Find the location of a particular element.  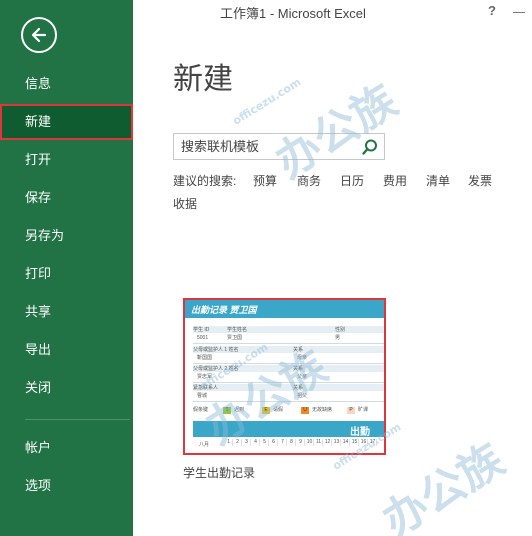

sidebar-item-options: 选项 is located at coordinates (66, 486).